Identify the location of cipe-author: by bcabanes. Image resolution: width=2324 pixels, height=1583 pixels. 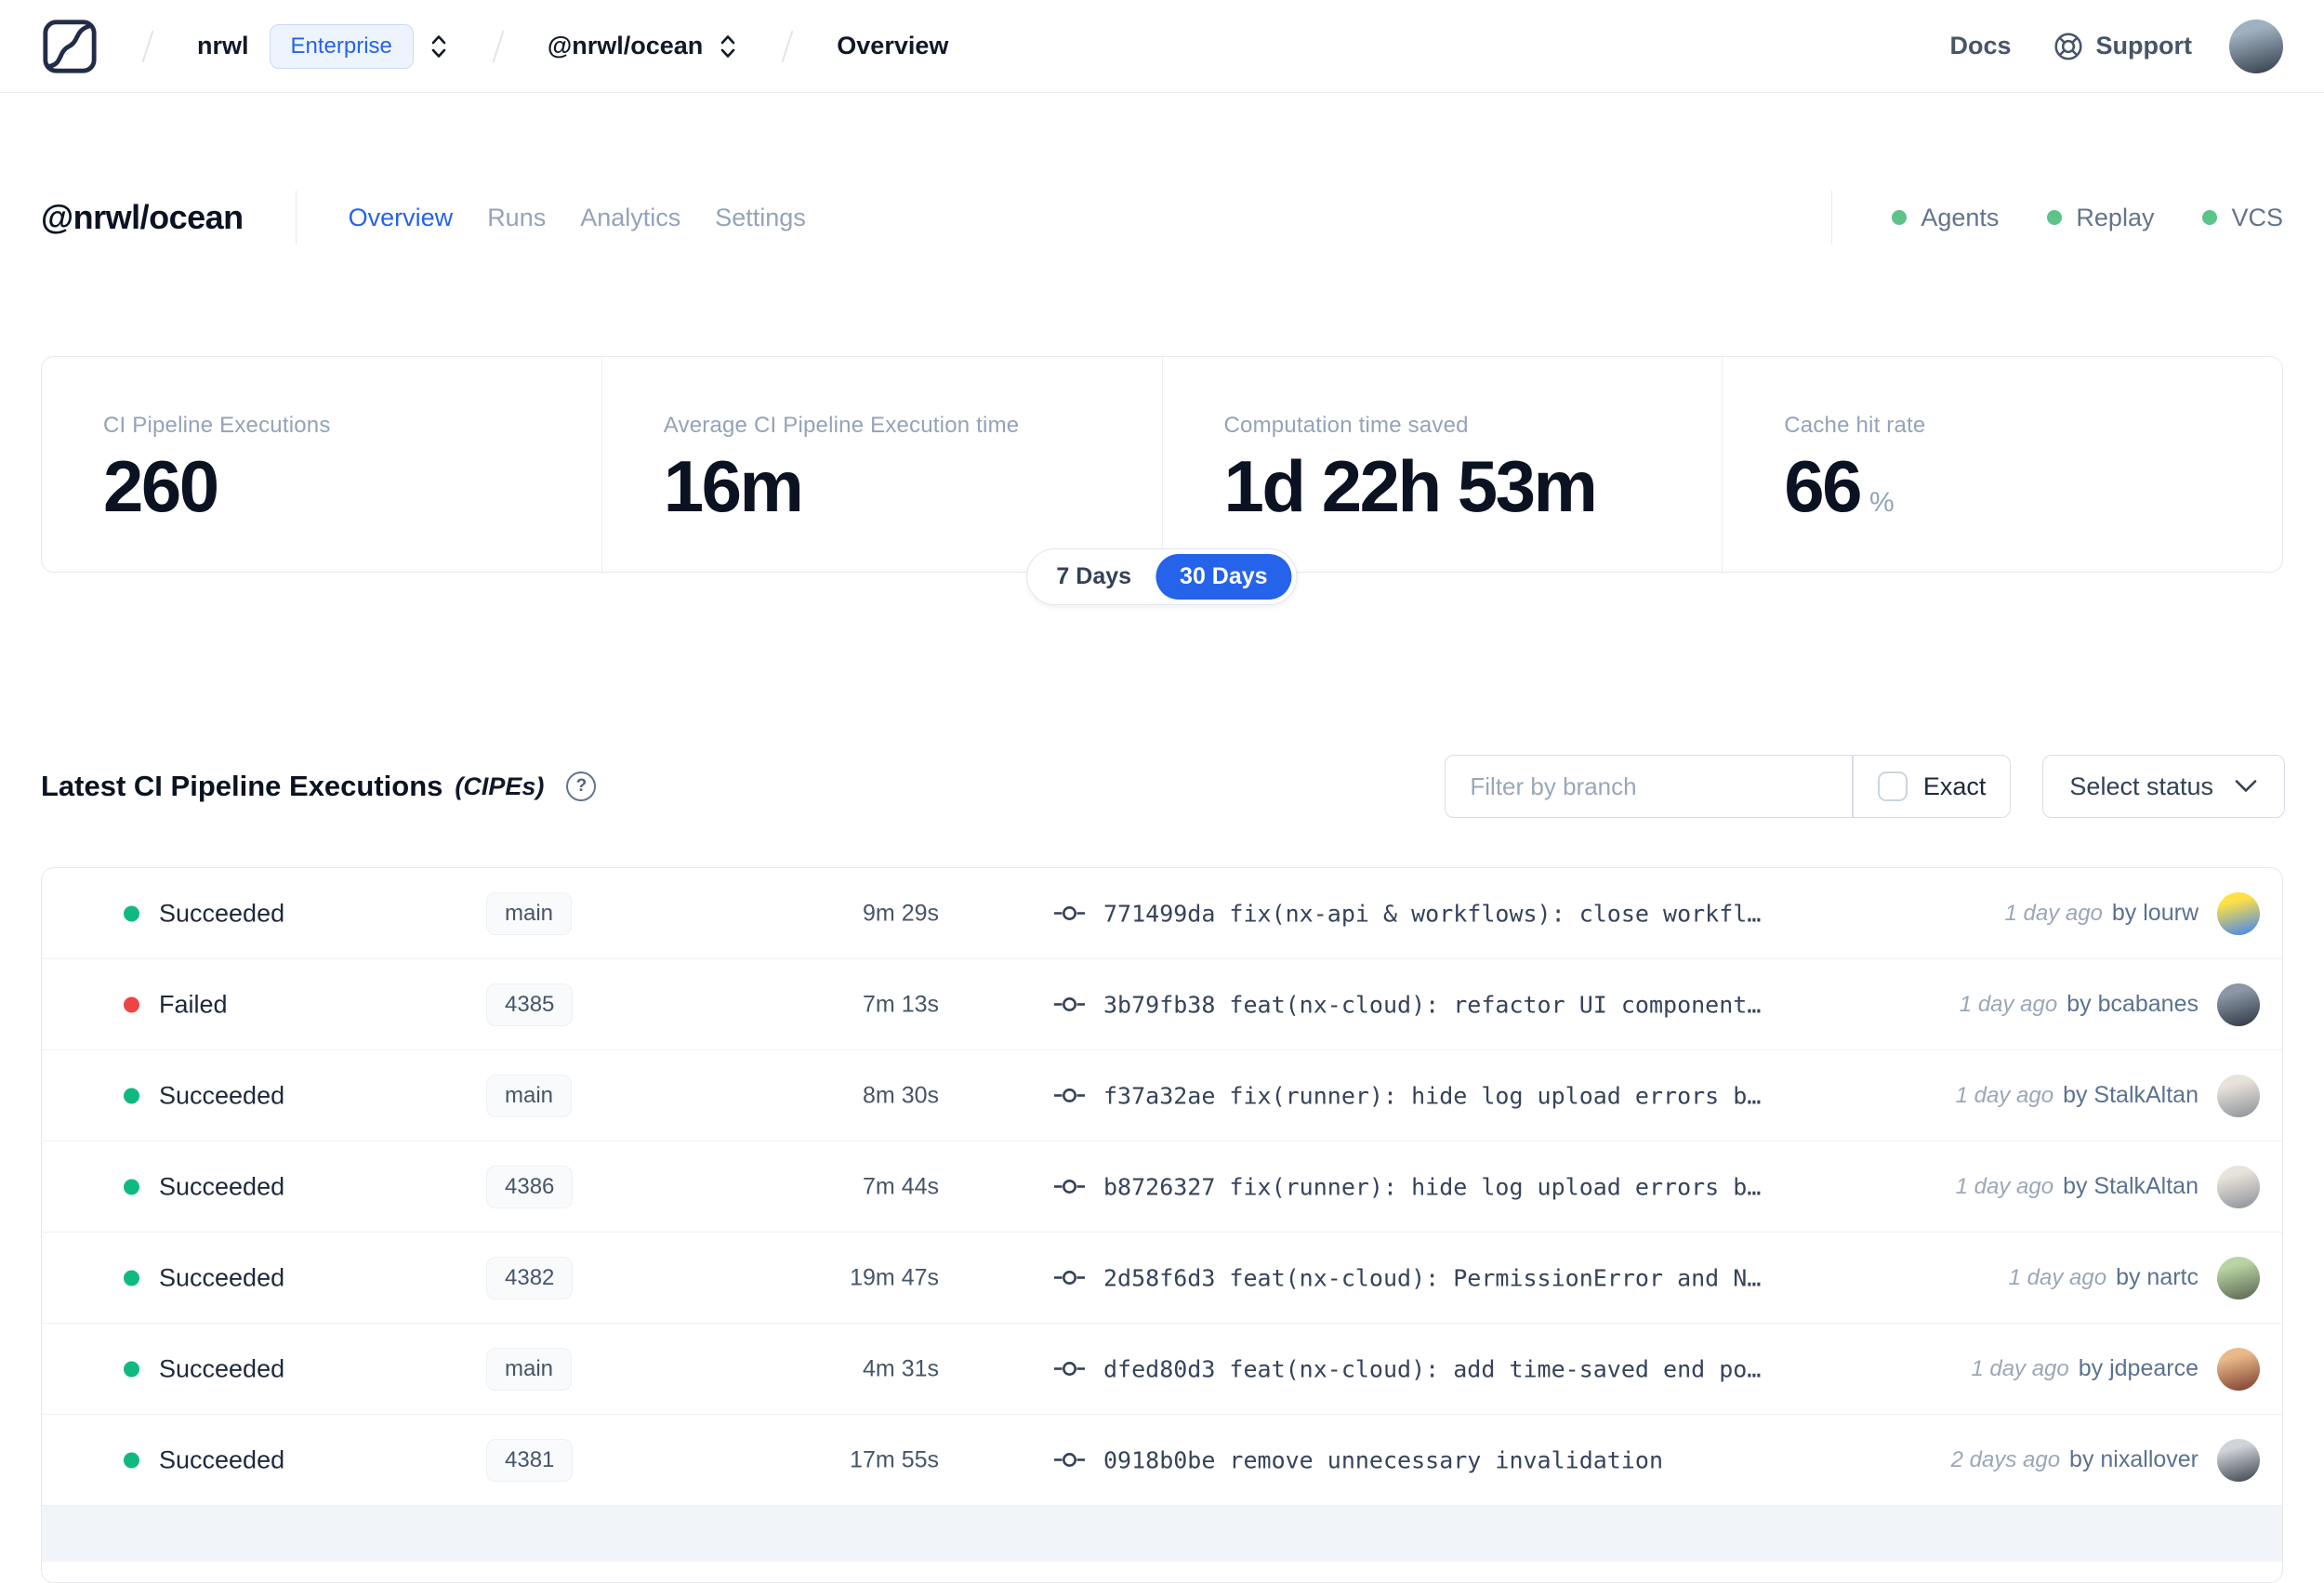
(2133, 1004).